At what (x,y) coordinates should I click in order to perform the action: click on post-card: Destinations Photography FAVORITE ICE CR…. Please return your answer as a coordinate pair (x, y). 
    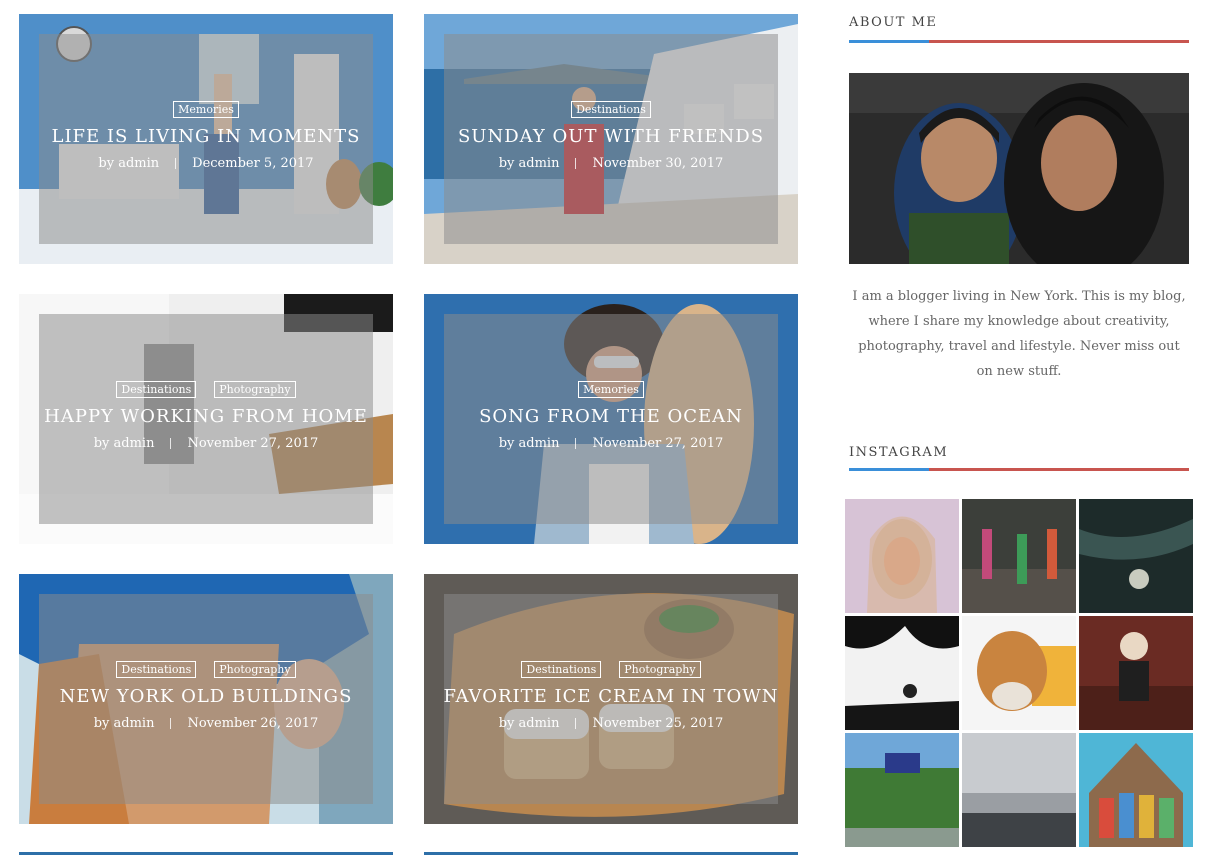
    Looking at the image, I should click on (611, 699).